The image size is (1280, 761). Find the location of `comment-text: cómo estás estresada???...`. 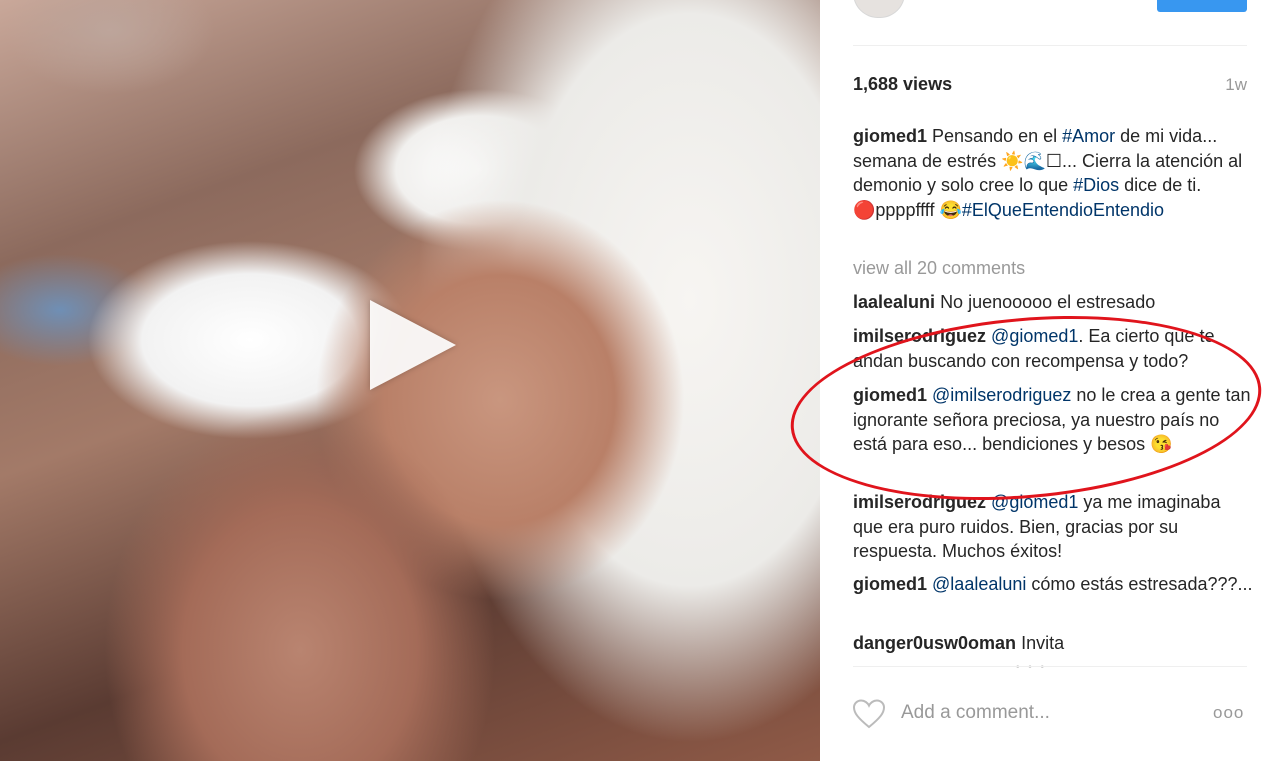

comment-text: cómo estás estresada???... is located at coordinates (1139, 584).